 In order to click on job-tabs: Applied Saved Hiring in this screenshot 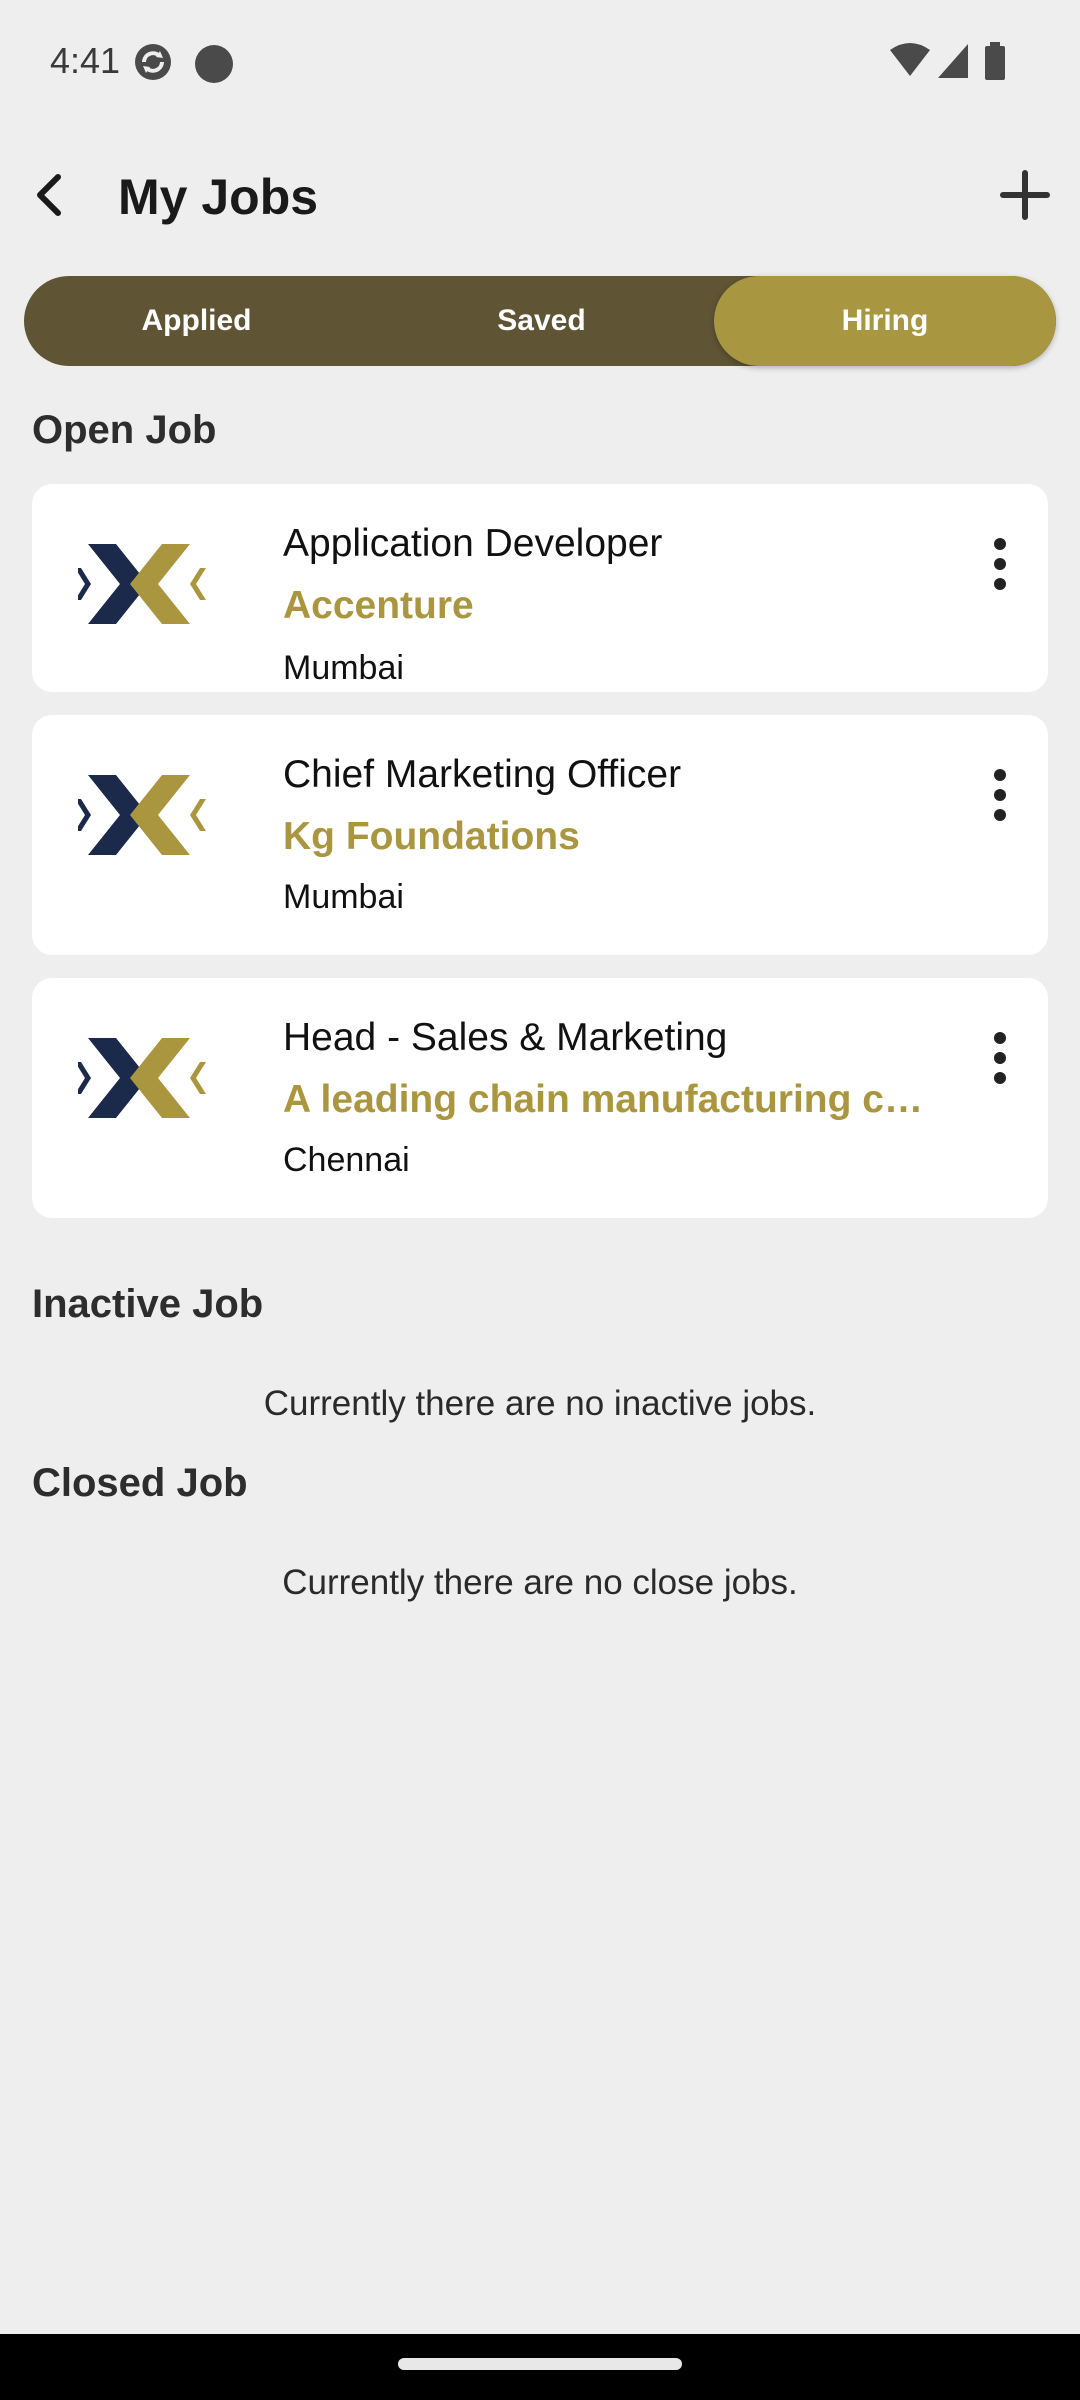, I will do `click(540, 321)`.